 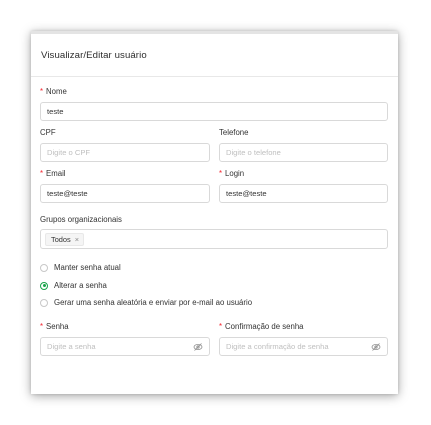 What do you see at coordinates (125, 152) in the screenshot?
I see `cpf-input: Digite o CPF` at bounding box center [125, 152].